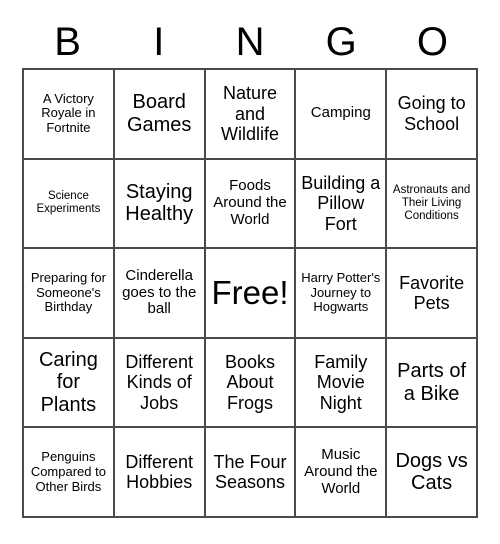 The image size is (500, 544). I want to click on bingo-cell-label: Books About Frogs, so click(249, 382).